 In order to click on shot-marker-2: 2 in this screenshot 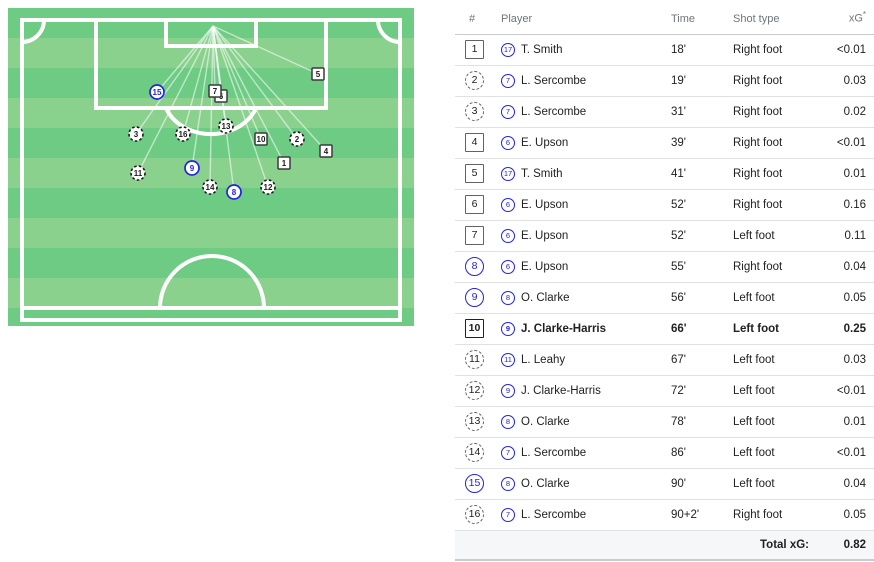, I will do `click(297, 139)`.